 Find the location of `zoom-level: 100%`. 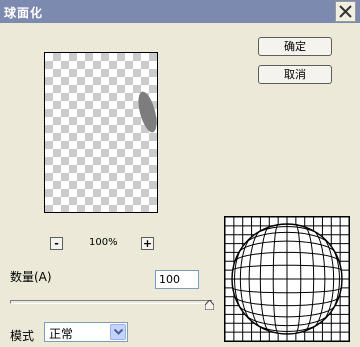

zoom-level: 100% is located at coordinates (103, 242).